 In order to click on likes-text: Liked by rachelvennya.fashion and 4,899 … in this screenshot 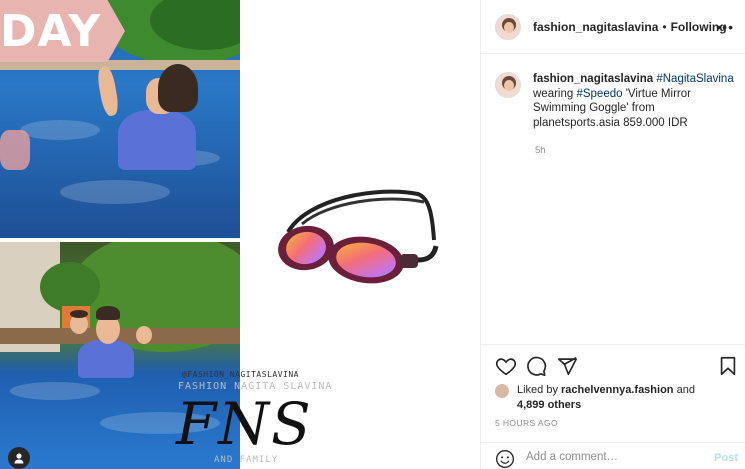, I will do `click(612, 397)`.